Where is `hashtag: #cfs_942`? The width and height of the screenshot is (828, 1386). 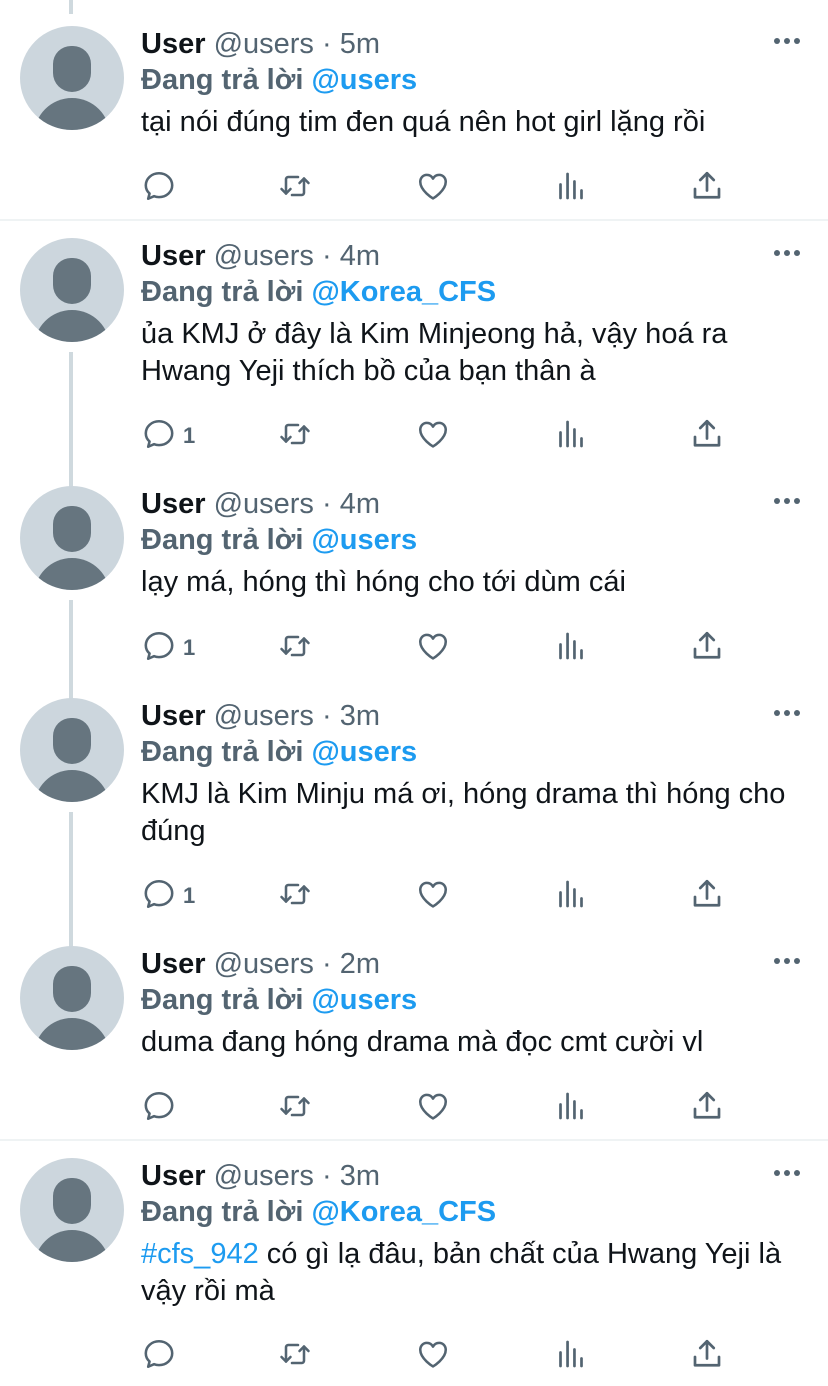 hashtag: #cfs_942 is located at coordinates (200, 1254).